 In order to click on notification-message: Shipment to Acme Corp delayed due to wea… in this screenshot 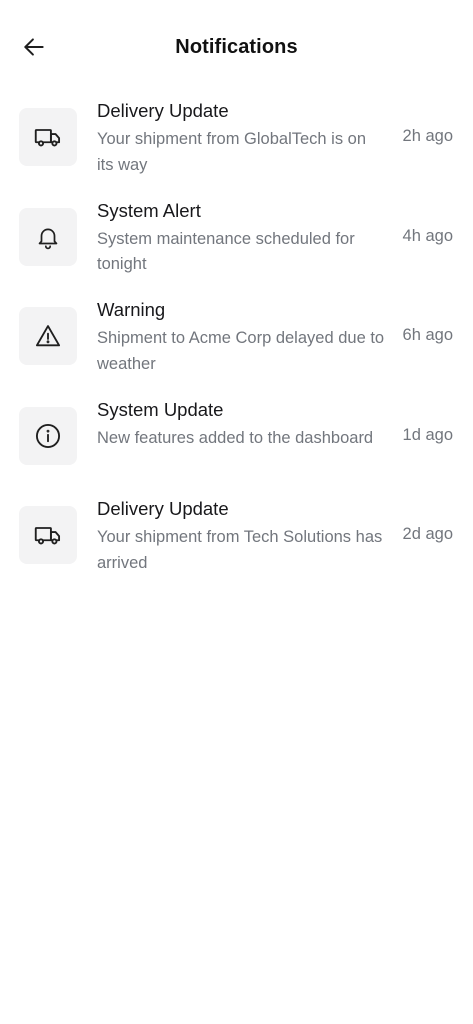, I will do `click(241, 351)`.